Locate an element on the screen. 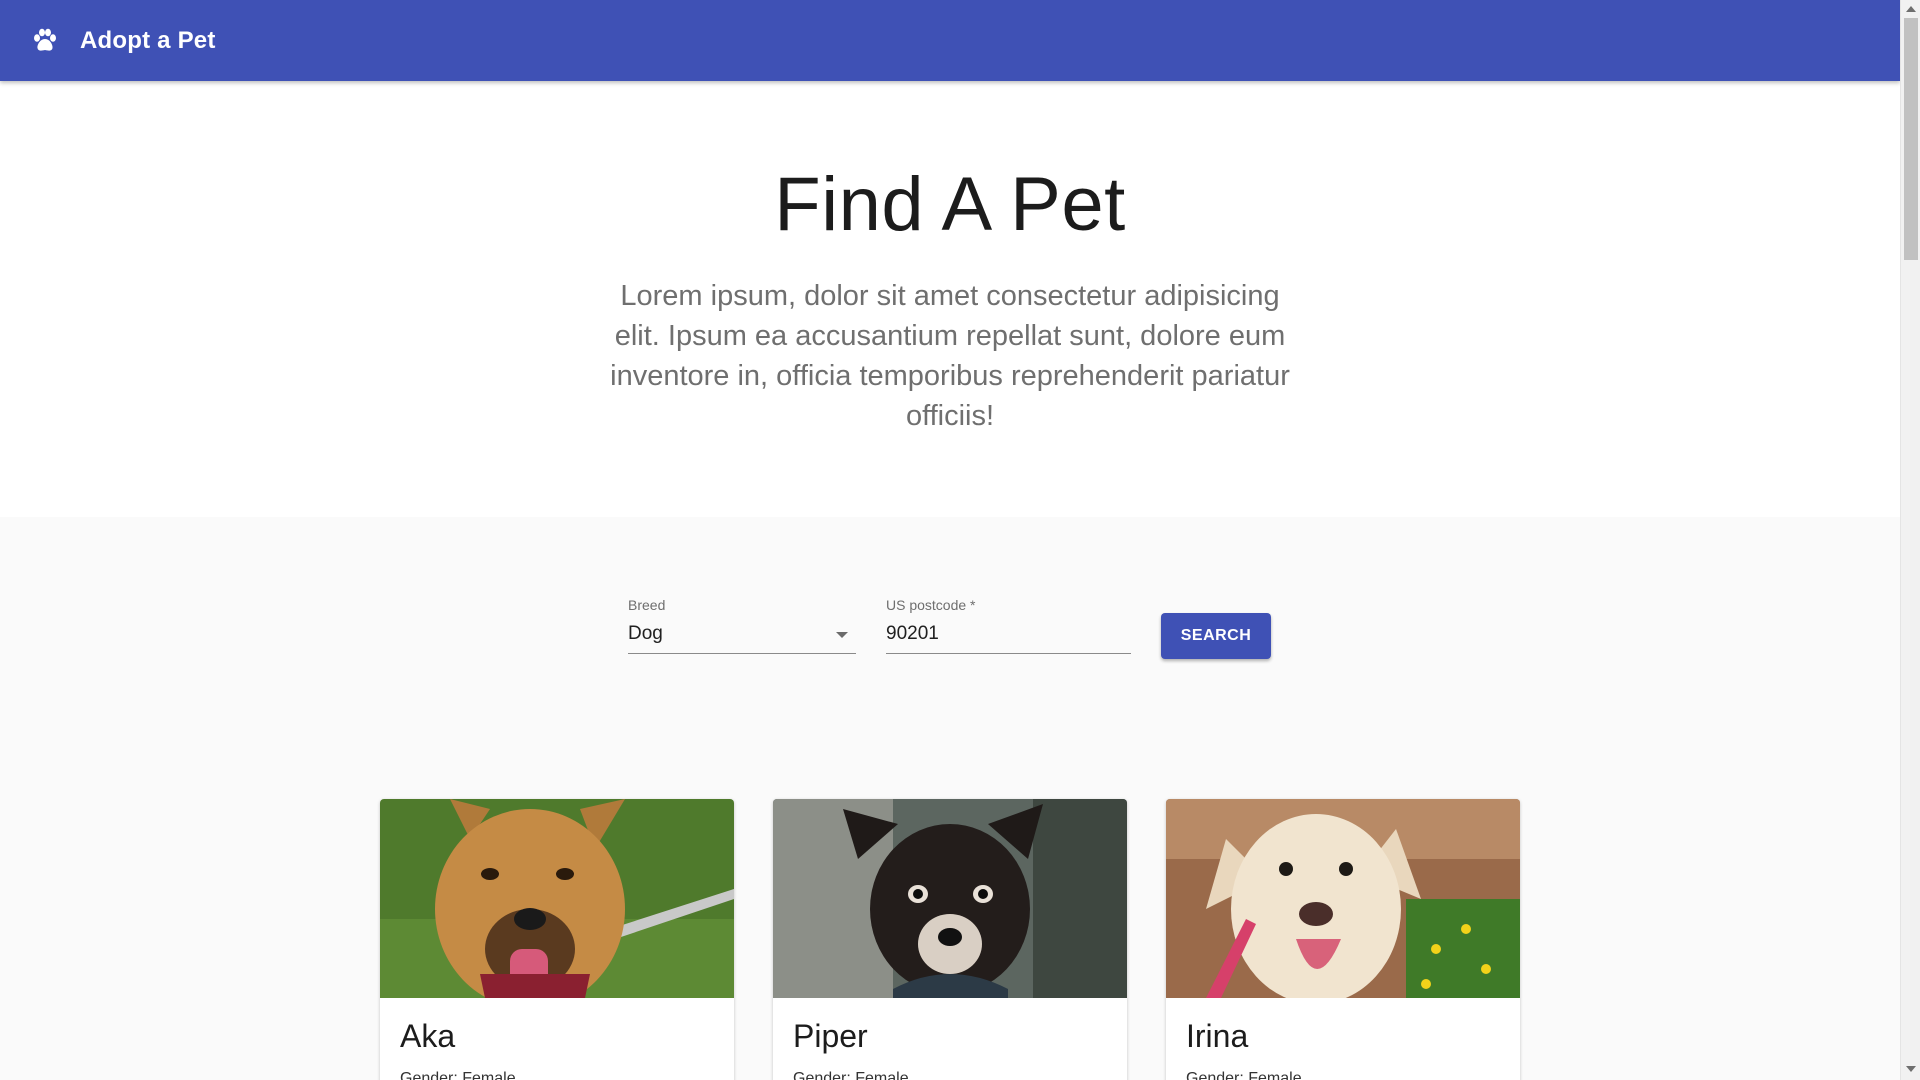 Image resolution: width=1920 pixels, height=1080 pixels. postcode-input: 90201 is located at coordinates (912, 634).